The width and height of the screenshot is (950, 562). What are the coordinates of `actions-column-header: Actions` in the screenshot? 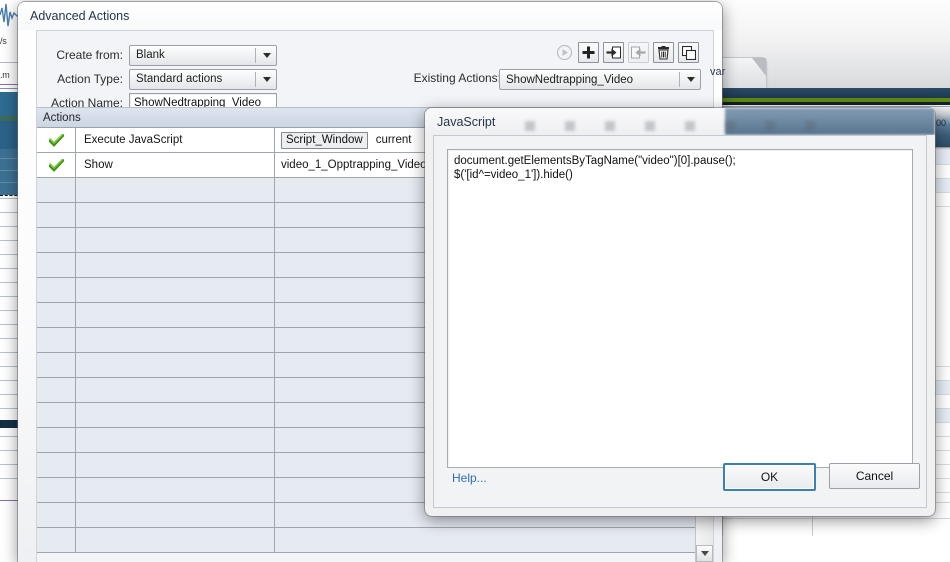 It's located at (62, 117).